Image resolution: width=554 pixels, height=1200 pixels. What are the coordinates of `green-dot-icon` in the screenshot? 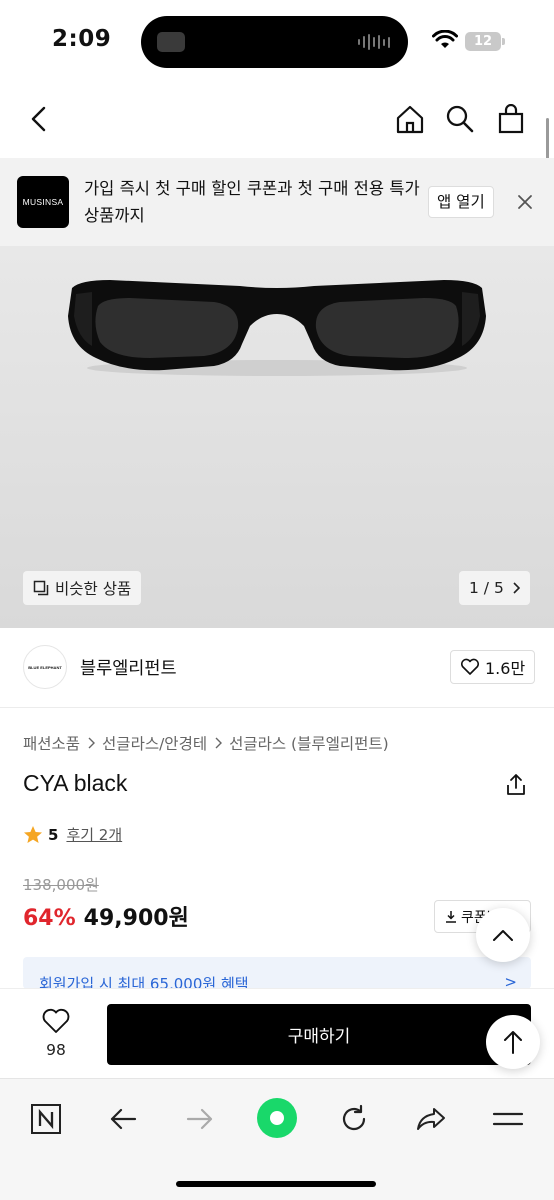 It's located at (277, 1118).